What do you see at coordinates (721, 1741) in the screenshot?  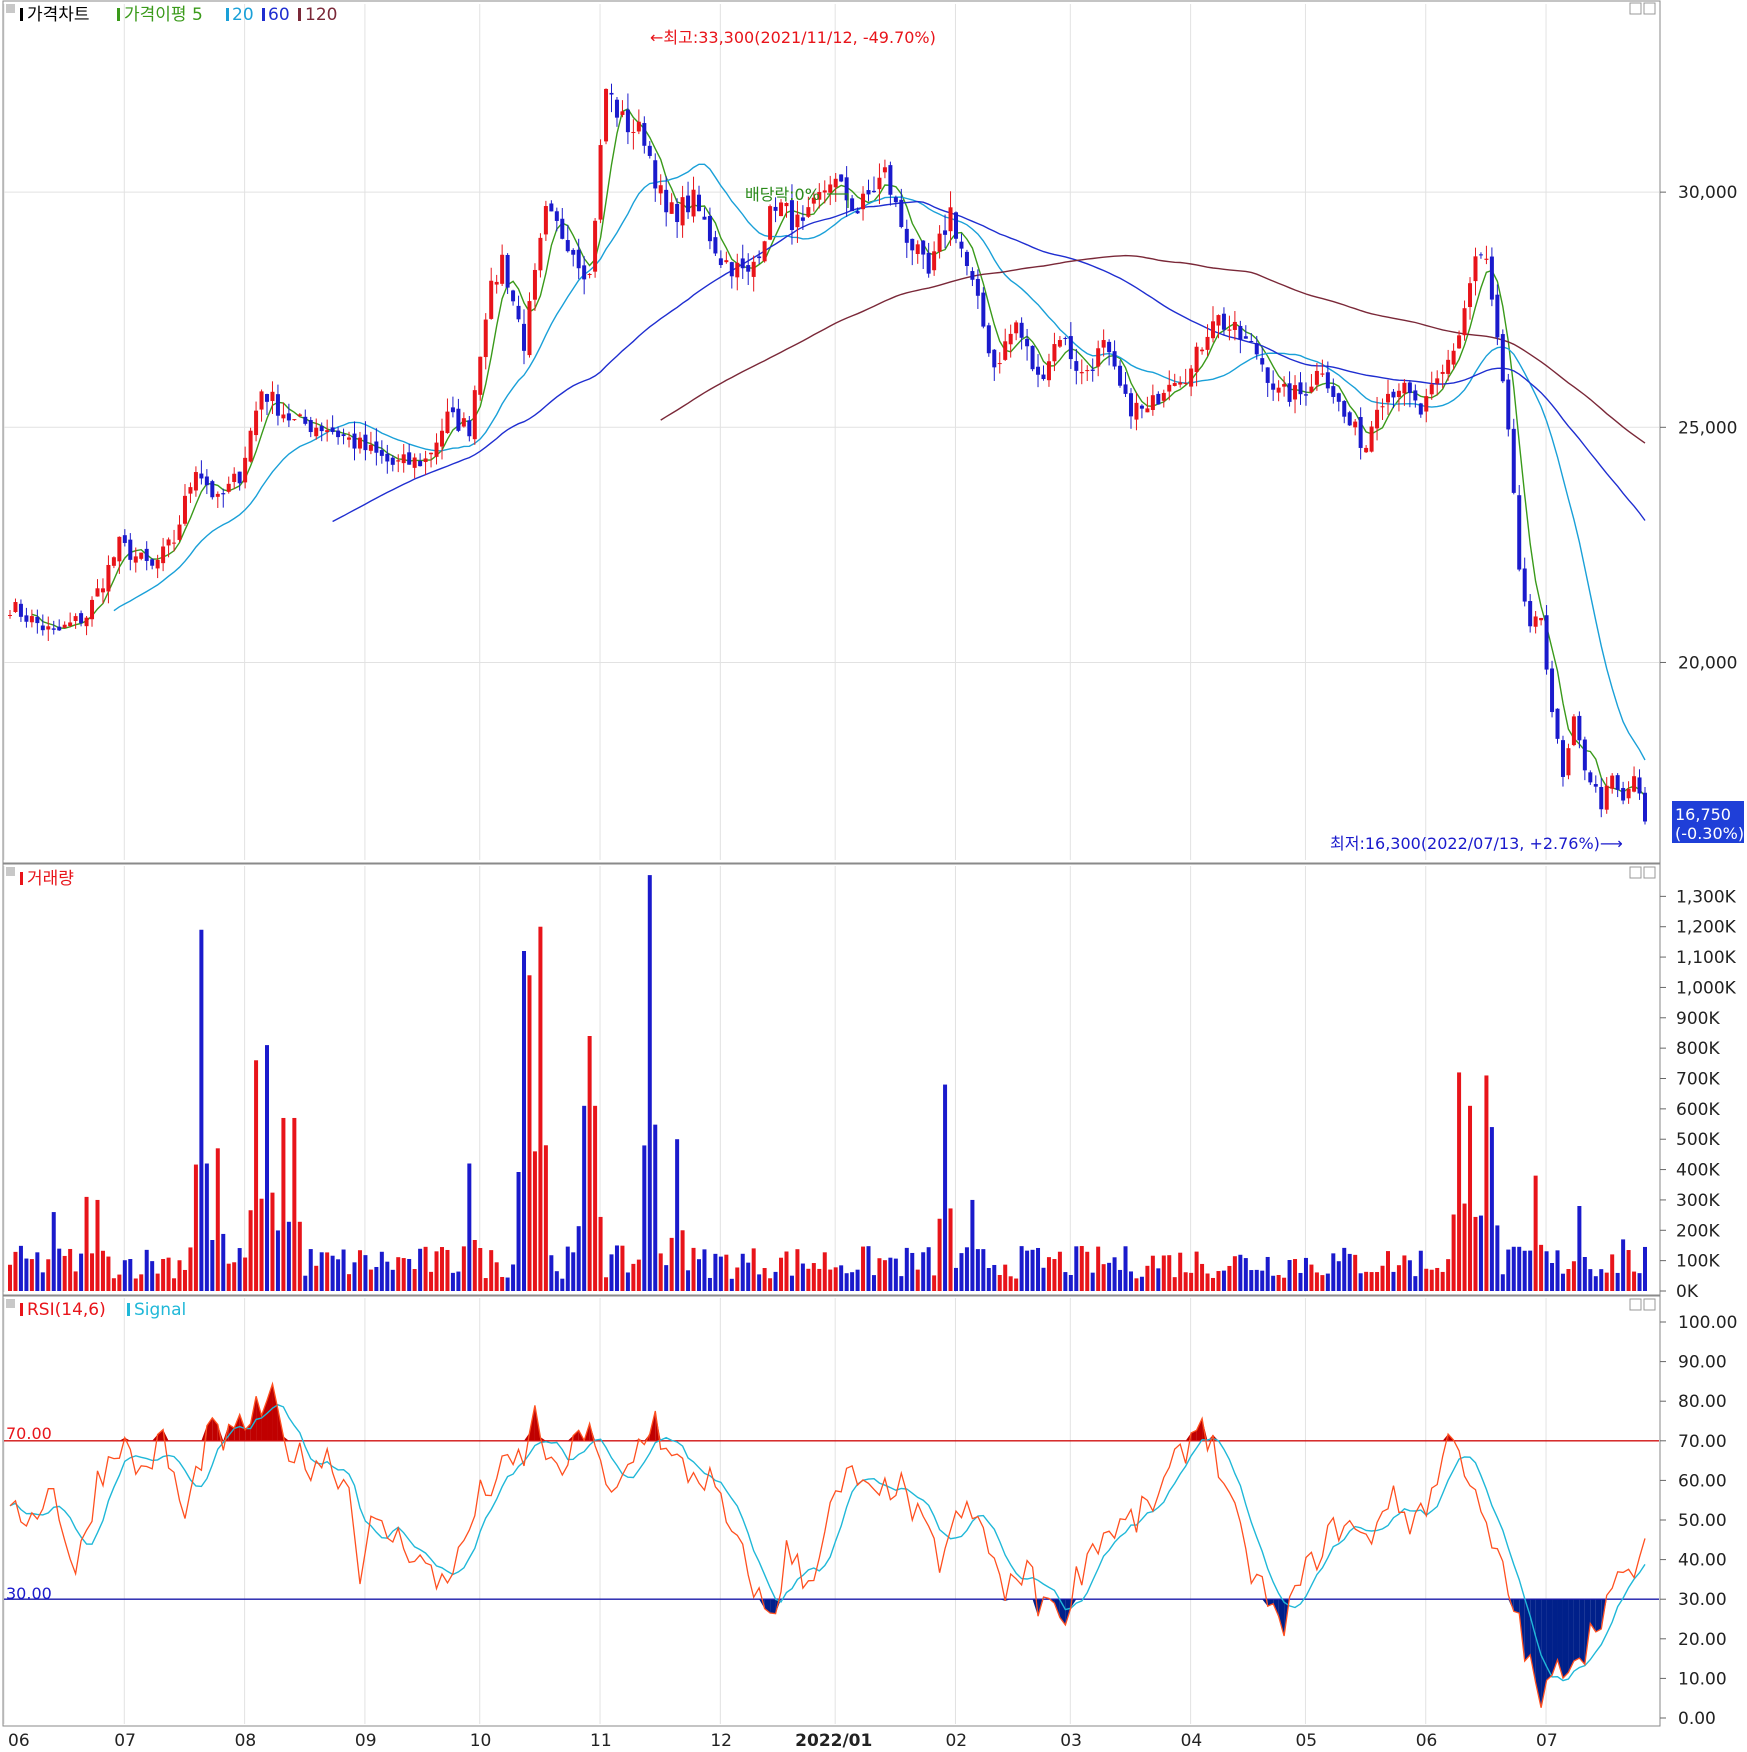 I see `month-label: 12` at bounding box center [721, 1741].